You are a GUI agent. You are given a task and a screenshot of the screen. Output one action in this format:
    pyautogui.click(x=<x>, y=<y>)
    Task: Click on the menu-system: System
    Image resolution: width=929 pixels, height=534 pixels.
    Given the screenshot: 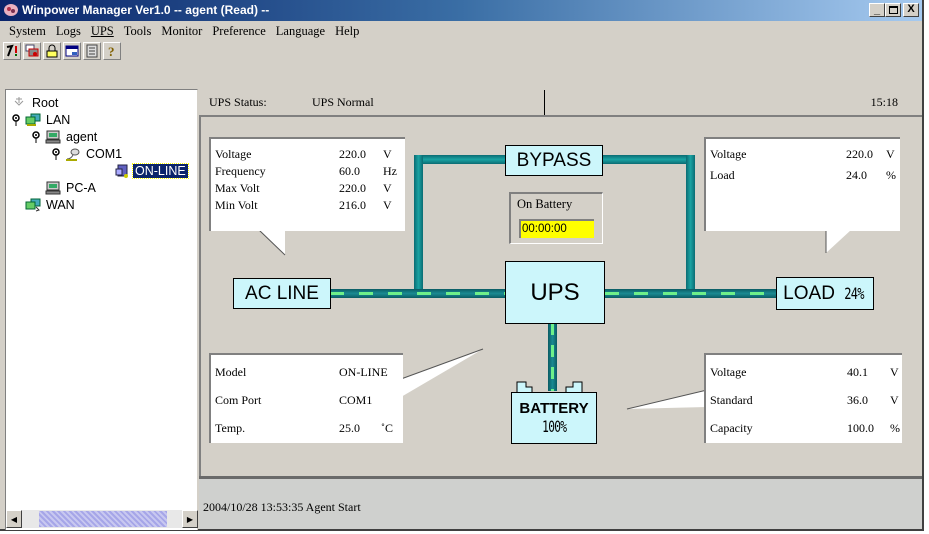 What is the action you would take?
    pyautogui.click(x=27, y=31)
    